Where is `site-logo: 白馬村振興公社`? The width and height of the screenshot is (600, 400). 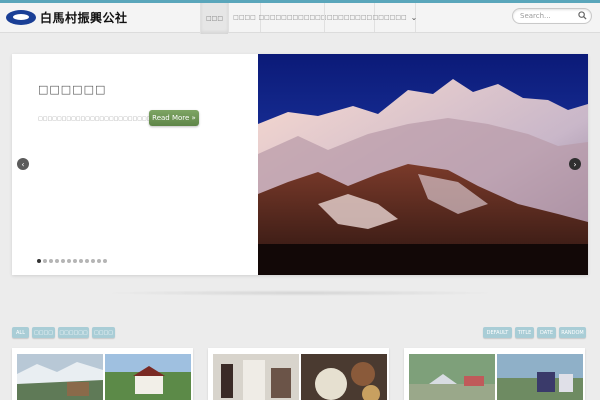
site-logo: 白馬村振興公社 is located at coordinates (67, 17).